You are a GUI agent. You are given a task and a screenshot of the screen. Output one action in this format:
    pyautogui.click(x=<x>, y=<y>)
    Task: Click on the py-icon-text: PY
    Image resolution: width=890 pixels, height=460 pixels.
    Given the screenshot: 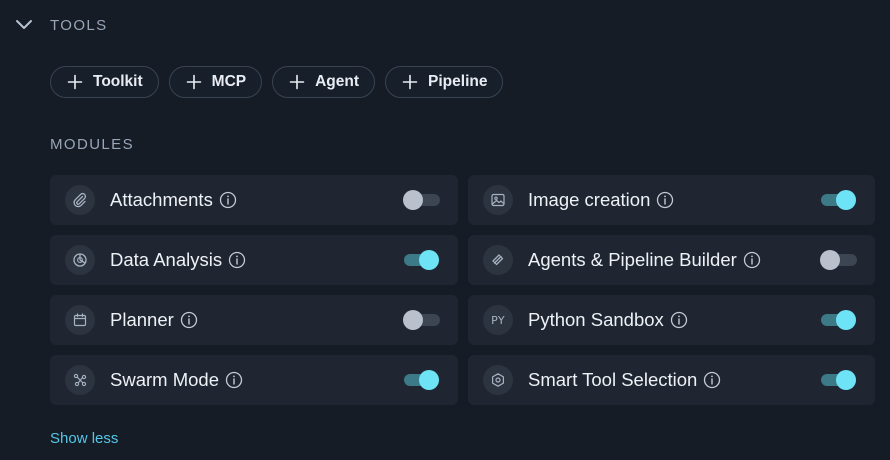 What is the action you would take?
    pyautogui.click(x=498, y=320)
    